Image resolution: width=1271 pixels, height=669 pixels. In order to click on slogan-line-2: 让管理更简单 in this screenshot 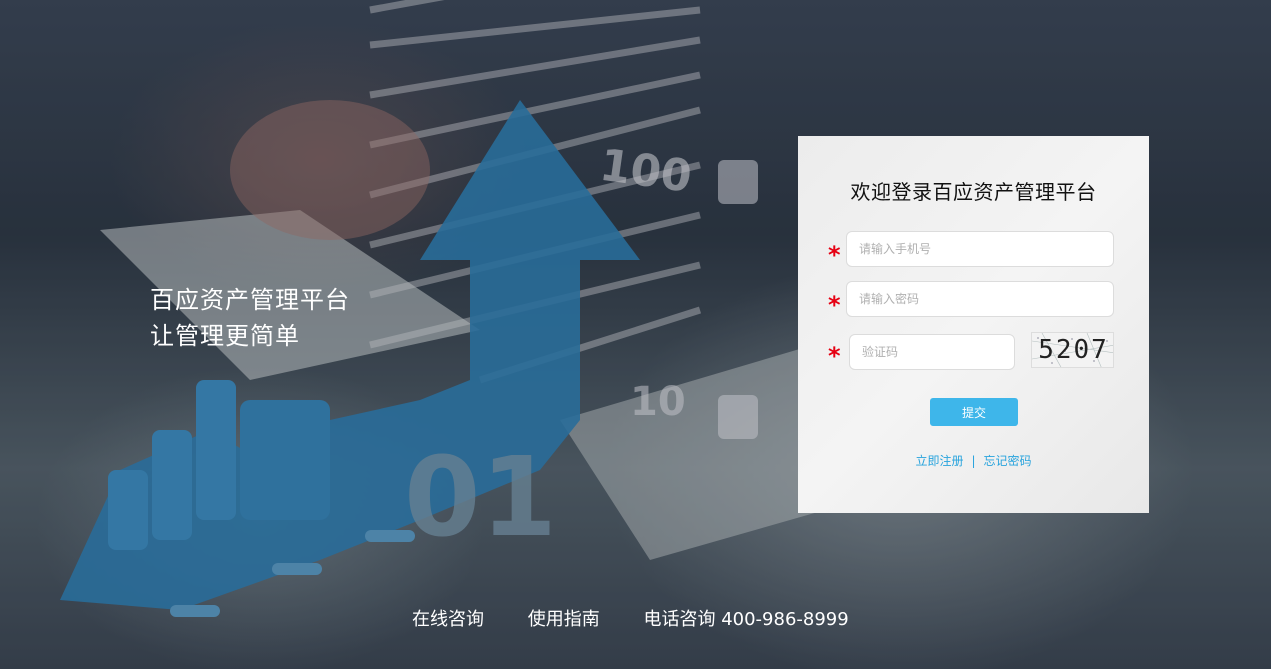, I will do `click(225, 336)`.